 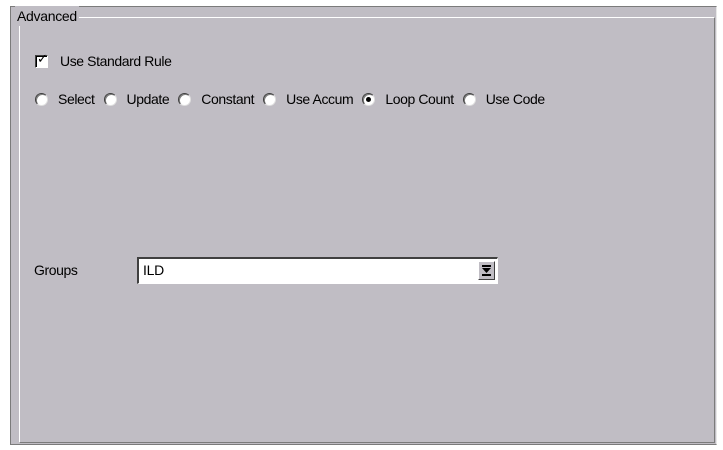 I want to click on checkmark-icon: ✓, so click(x=42, y=59).